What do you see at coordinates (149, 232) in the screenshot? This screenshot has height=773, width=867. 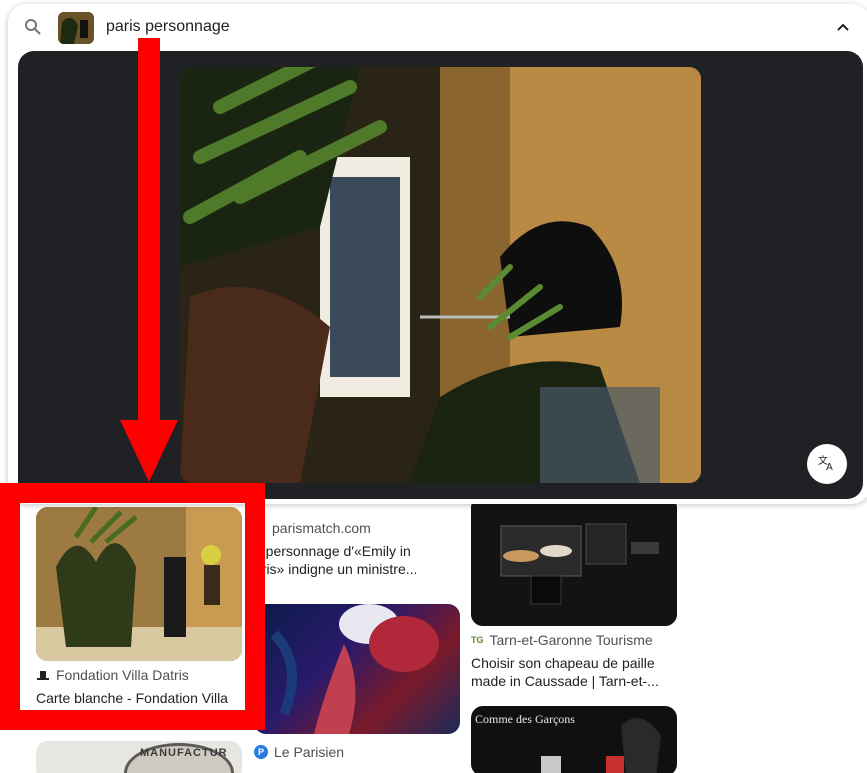 I see `annotation-arrow-shaft` at bounding box center [149, 232].